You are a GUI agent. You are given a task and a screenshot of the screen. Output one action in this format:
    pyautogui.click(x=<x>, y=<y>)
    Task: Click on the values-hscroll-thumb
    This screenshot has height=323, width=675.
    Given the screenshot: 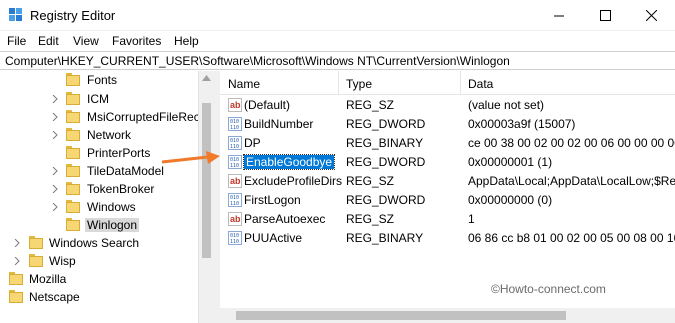 What is the action you would take?
    pyautogui.click(x=401, y=315)
    